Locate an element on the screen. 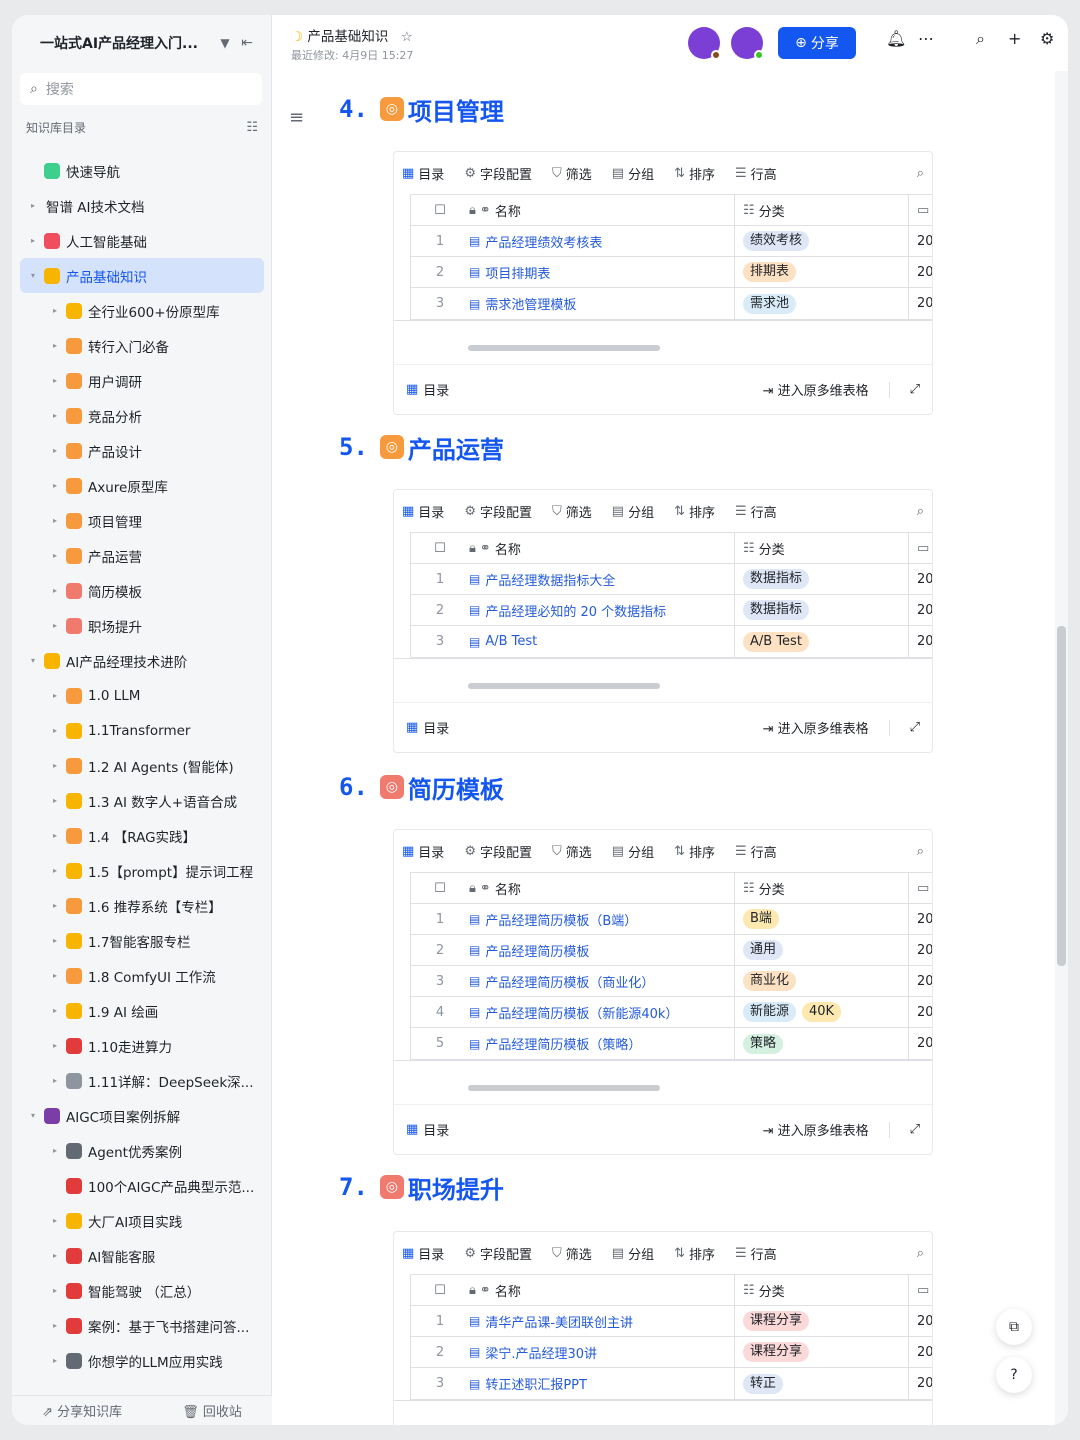 This screenshot has width=1080, height=1440. sidebar-item: ▸ 职场提升 is located at coordinates (142, 625).